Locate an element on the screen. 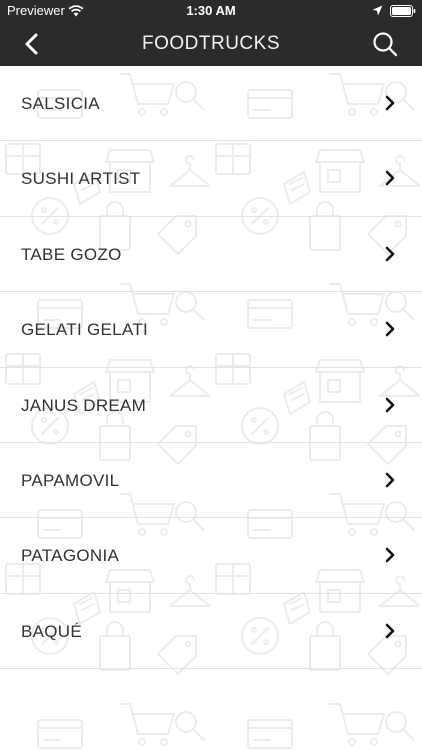 The height and width of the screenshot is (750, 422). location-arrow-icon is located at coordinates (377, 10).